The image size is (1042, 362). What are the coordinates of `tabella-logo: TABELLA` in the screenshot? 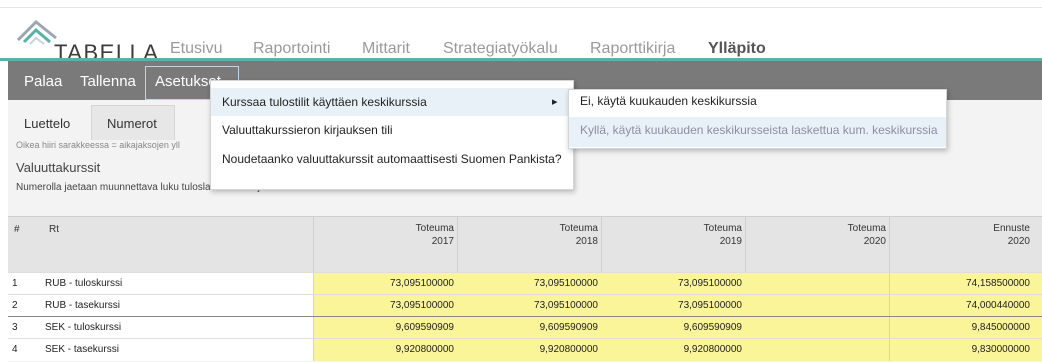 It's located at (87, 42).